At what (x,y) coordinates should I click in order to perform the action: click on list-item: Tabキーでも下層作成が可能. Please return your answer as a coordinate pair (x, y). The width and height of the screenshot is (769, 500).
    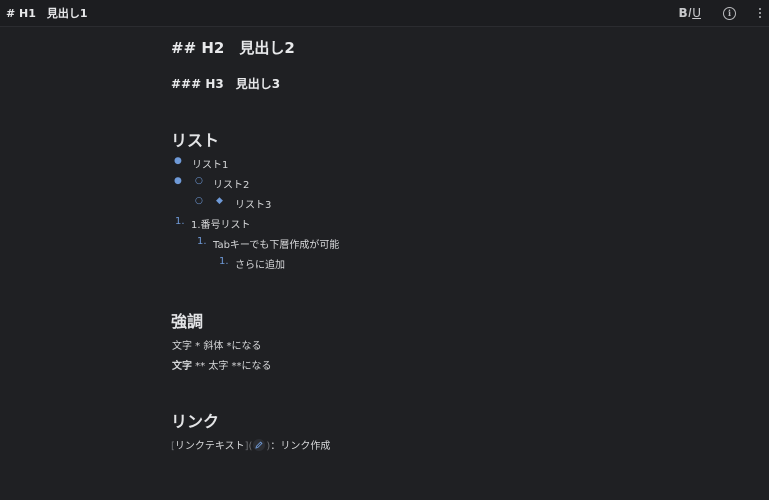
    Looking at the image, I should click on (276, 243).